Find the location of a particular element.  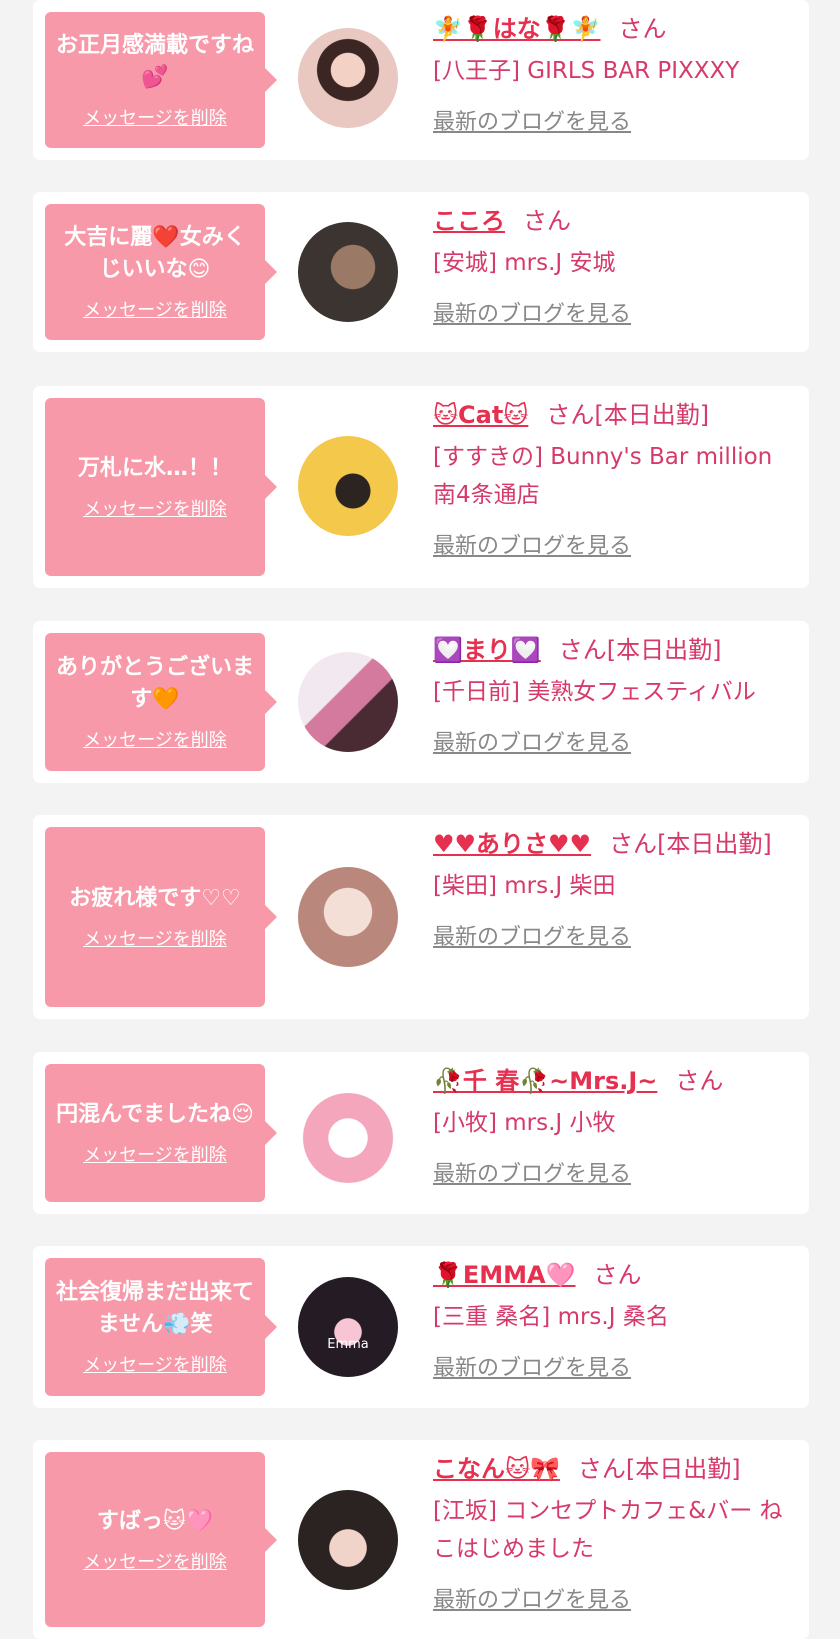

name-line: ♥♥ありさ♥♥ さん[本日出勤] is located at coordinates (615, 844).